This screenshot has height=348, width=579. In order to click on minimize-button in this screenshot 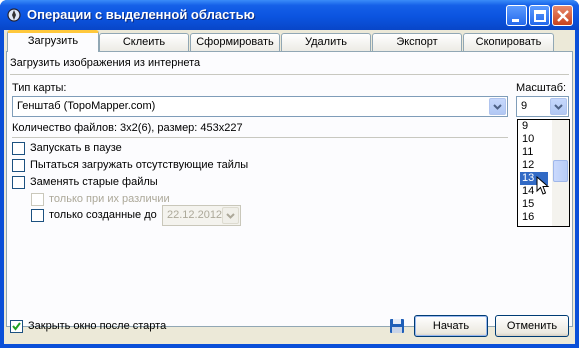, I will do `click(516, 15)`.